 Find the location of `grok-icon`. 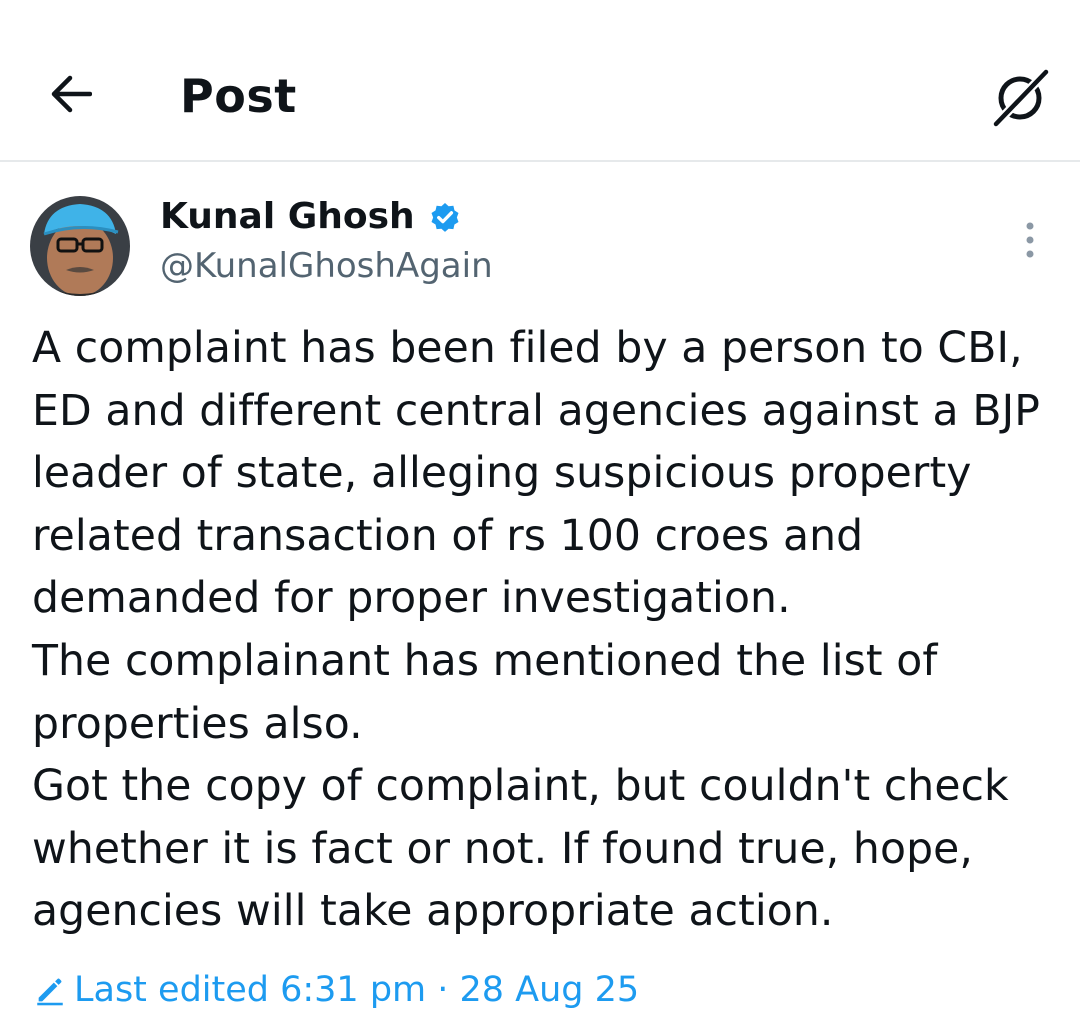

grok-icon is located at coordinates (1021, 98).